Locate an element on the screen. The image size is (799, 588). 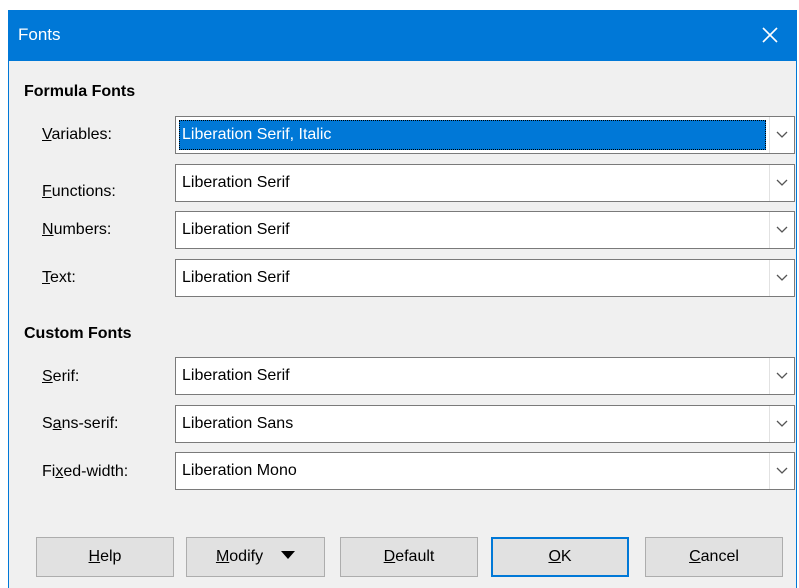
sans-serif-font-combo: Liberation Sans is located at coordinates (485, 424).